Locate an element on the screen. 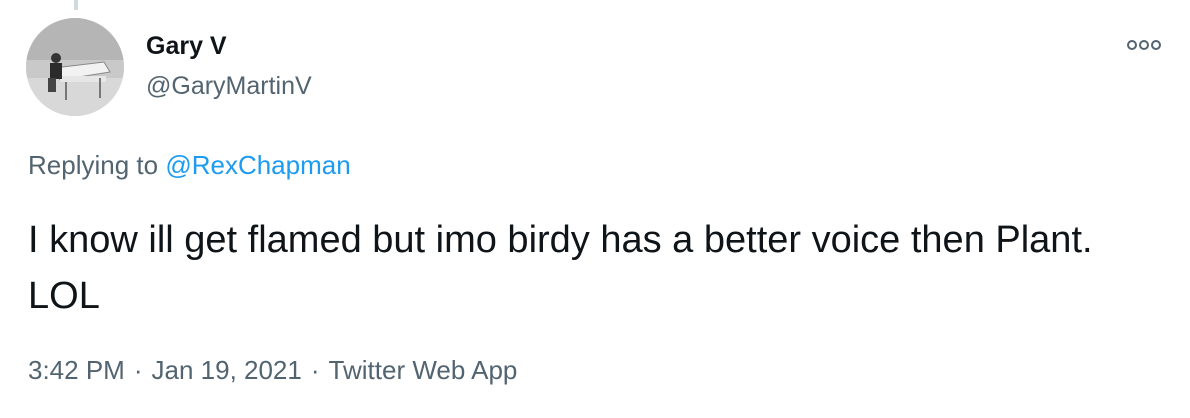  replying-to-label: Replying to is located at coordinates (93, 165).